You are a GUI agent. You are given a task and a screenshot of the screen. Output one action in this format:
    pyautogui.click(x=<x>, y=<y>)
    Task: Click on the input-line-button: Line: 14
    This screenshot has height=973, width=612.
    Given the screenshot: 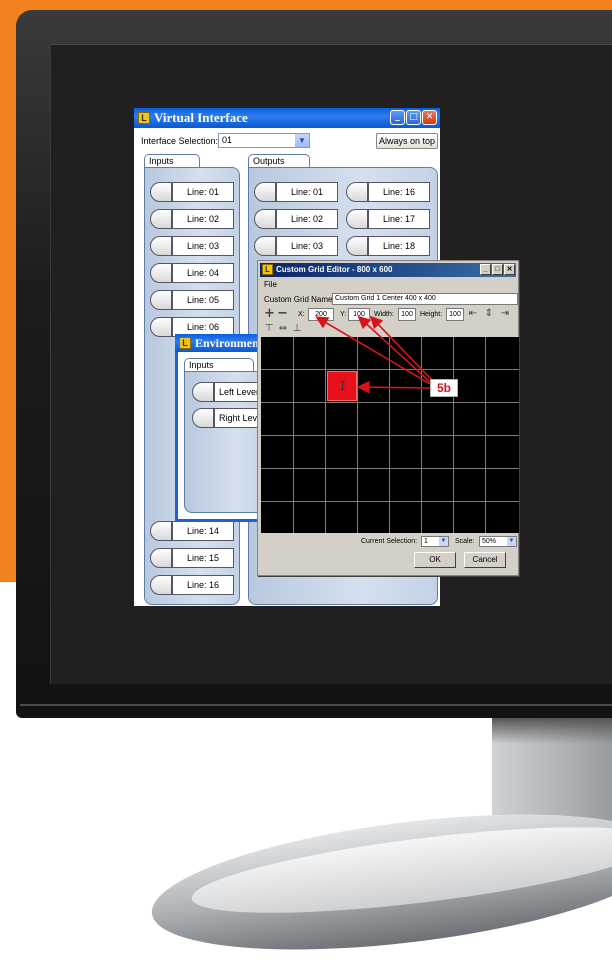 What is the action you would take?
    pyautogui.click(x=203, y=531)
    